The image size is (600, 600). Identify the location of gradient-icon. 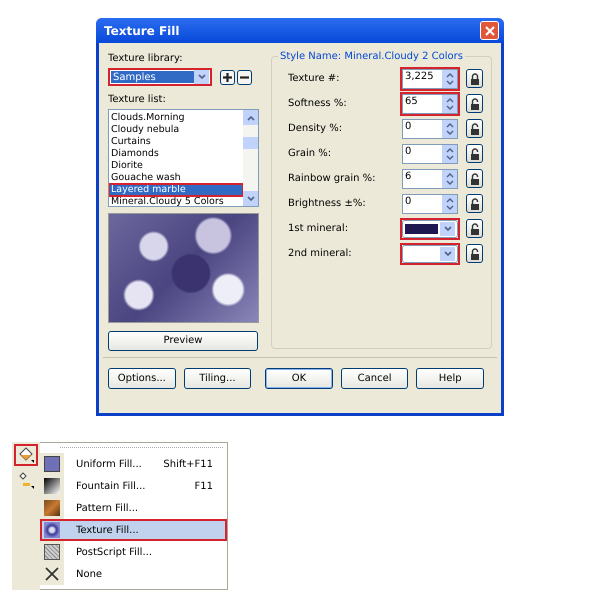
(52, 486).